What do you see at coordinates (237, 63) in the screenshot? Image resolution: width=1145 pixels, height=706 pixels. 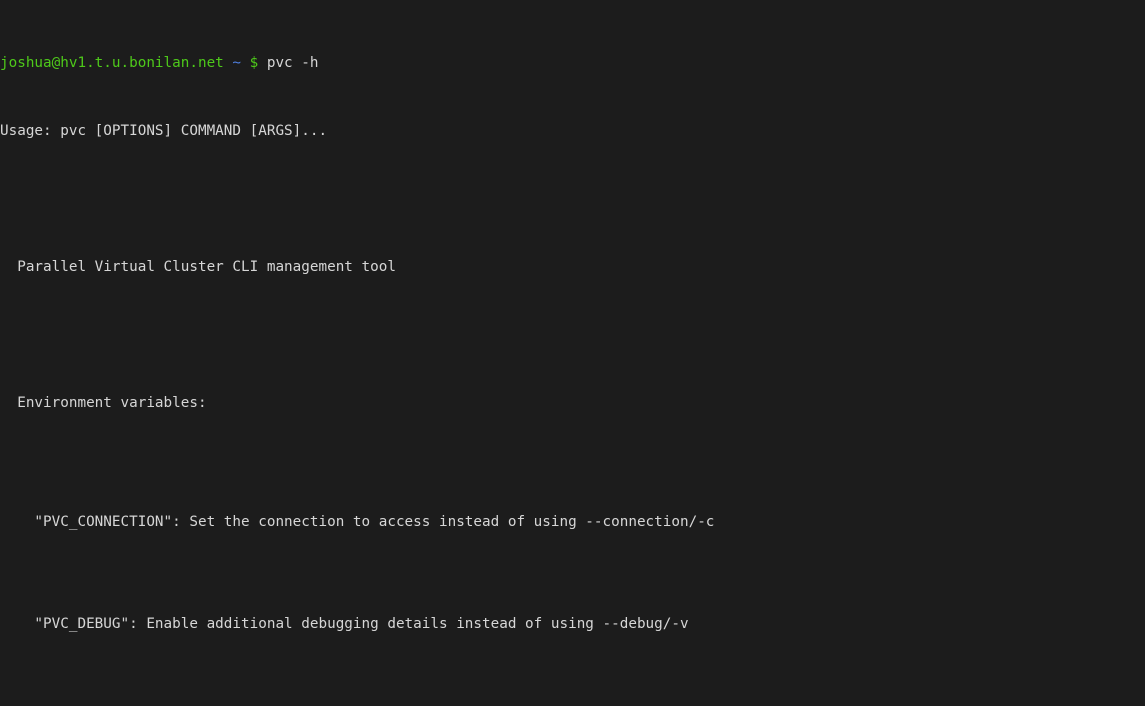 I see `prompt-path: ~` at bounding box center [237, 63].